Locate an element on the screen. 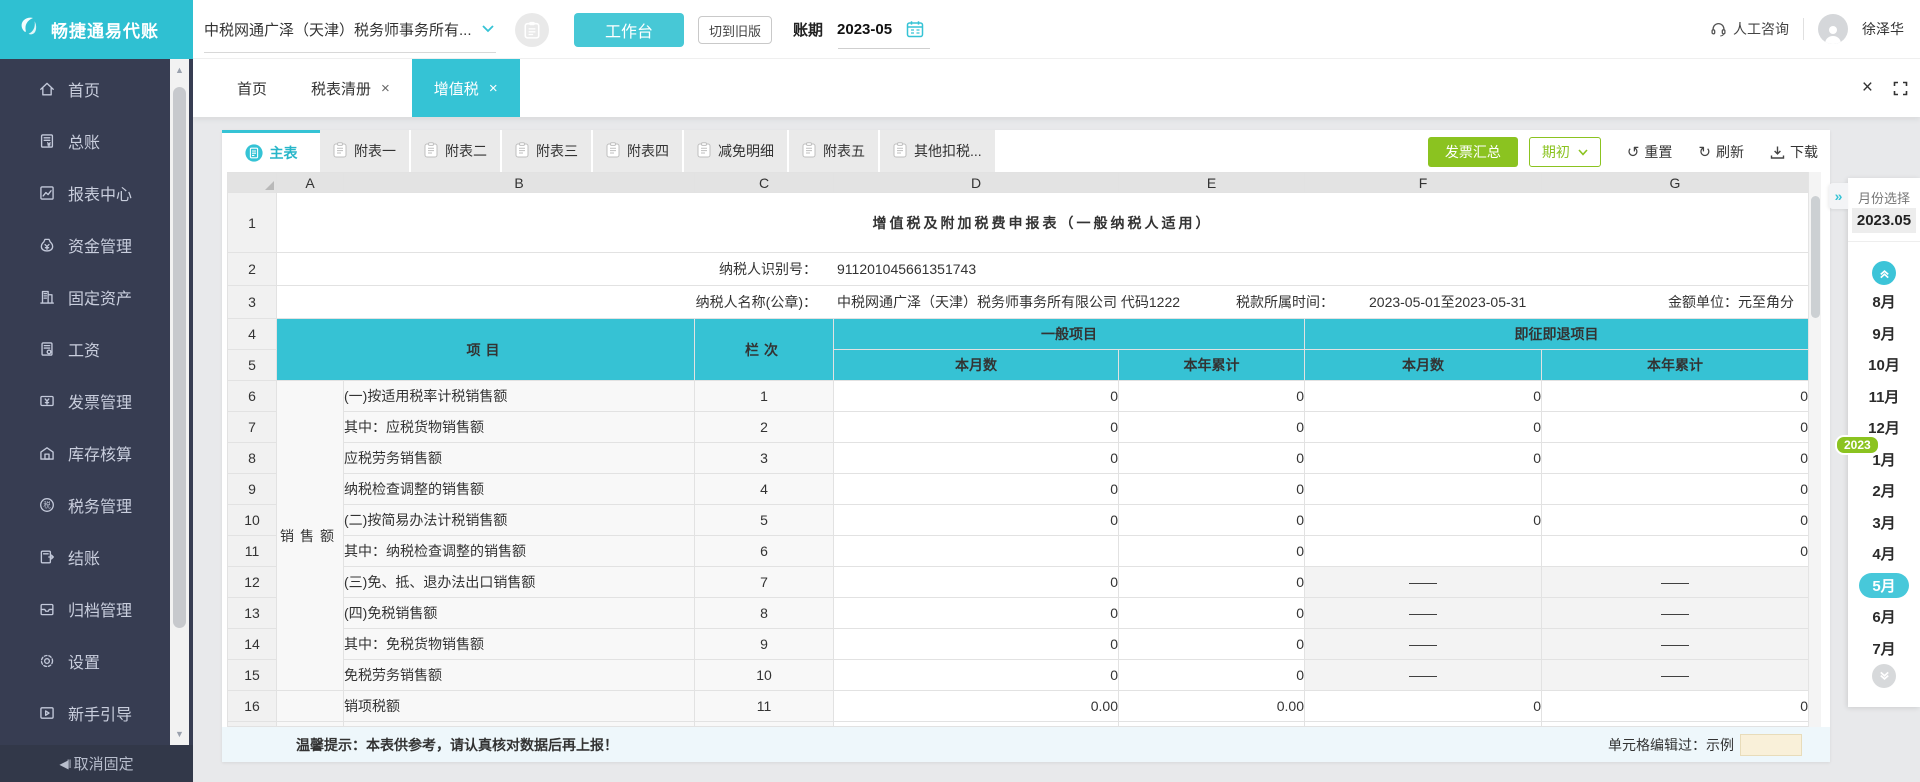 The width and height of the screenshot is (1920, 782). subtab-attachment-2: 附表二 is located at coordinates (456, 151).